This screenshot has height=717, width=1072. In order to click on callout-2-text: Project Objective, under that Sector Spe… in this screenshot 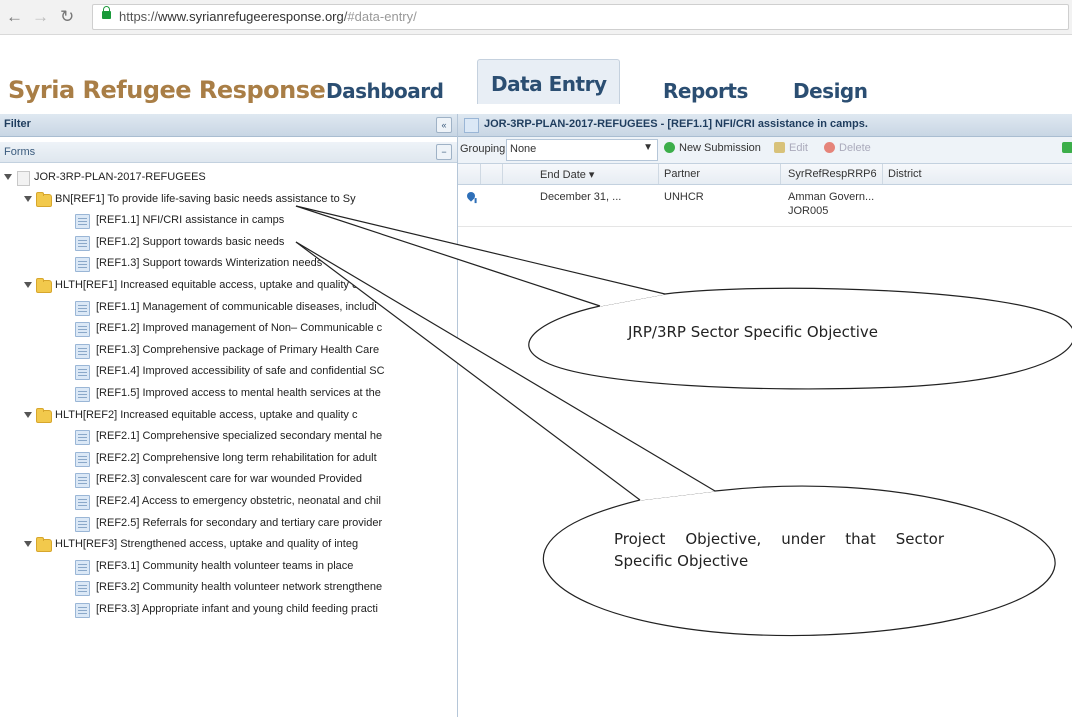, I will do `click(779, 550)`.